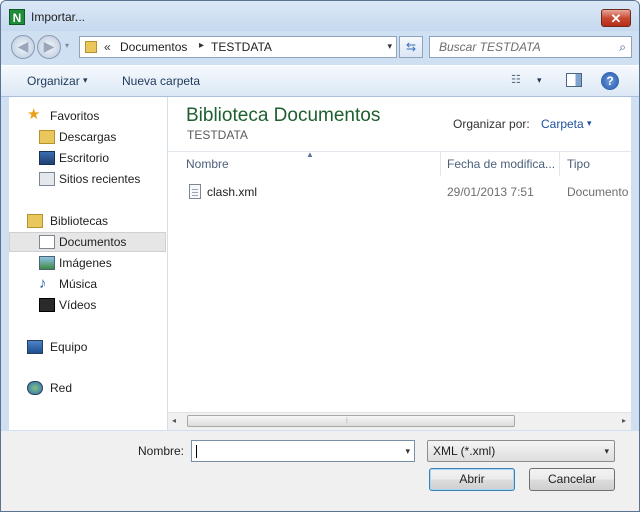  Describe the element at coordinates (320, 81) in the screenshot. I see `command-bar: Organizar ▾ Nueva carpeta ☷ ▾ ?` at that location.